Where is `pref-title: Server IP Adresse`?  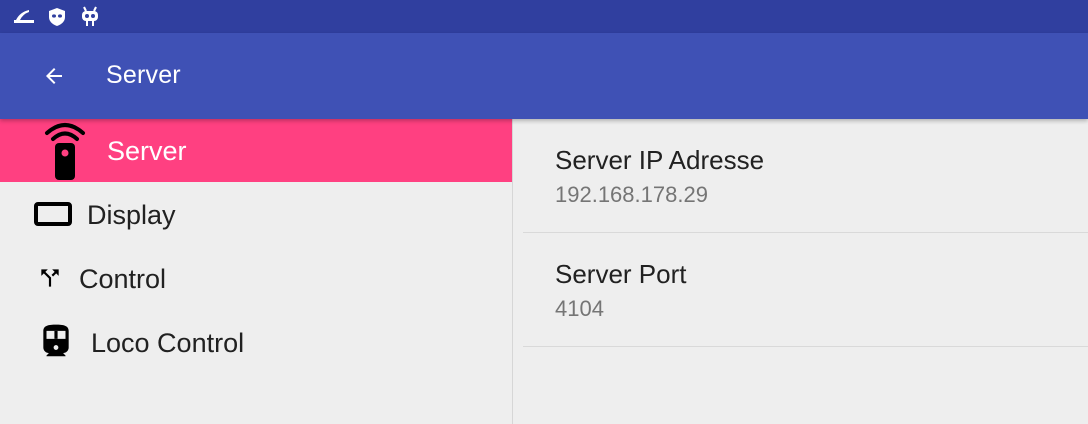
pref-title: Server IP Adresse is located at coordinates (660, 160).